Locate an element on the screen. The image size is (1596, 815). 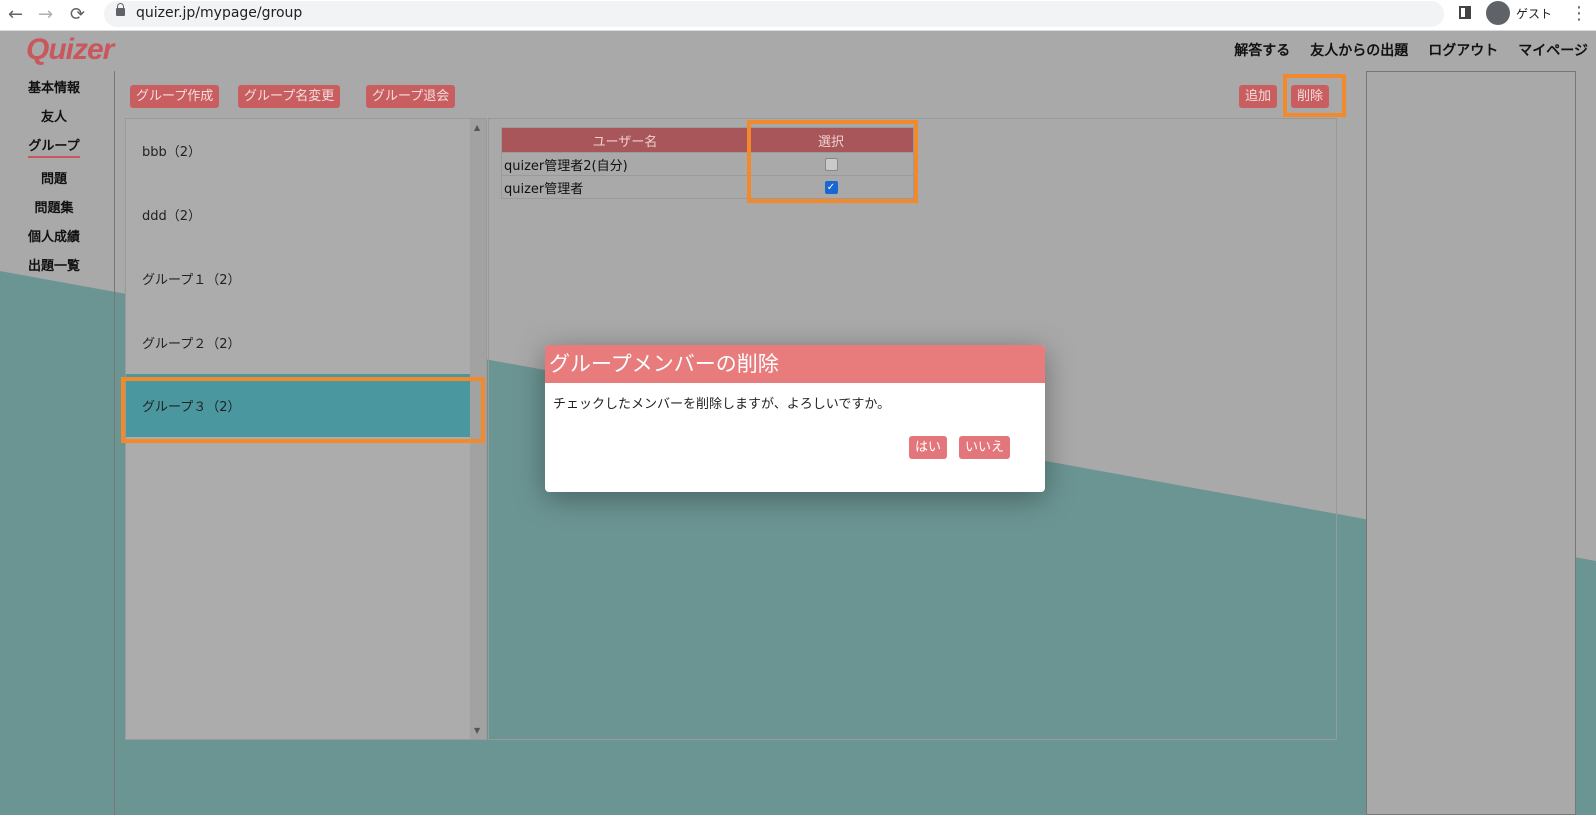
dialog-no-button: いいえ is located at coordinates (985, 447).